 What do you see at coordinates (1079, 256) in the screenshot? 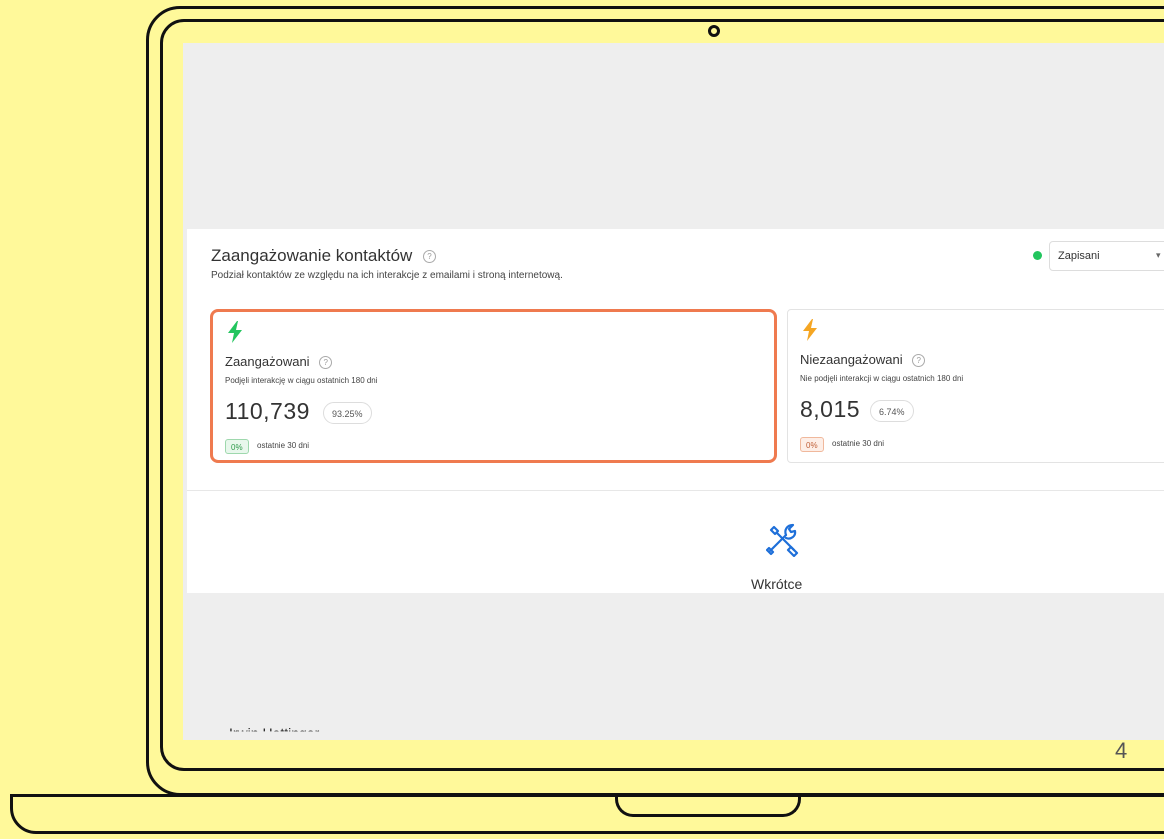
I see `status-select-value: Zapisani` at bounding box center [1079, 256].